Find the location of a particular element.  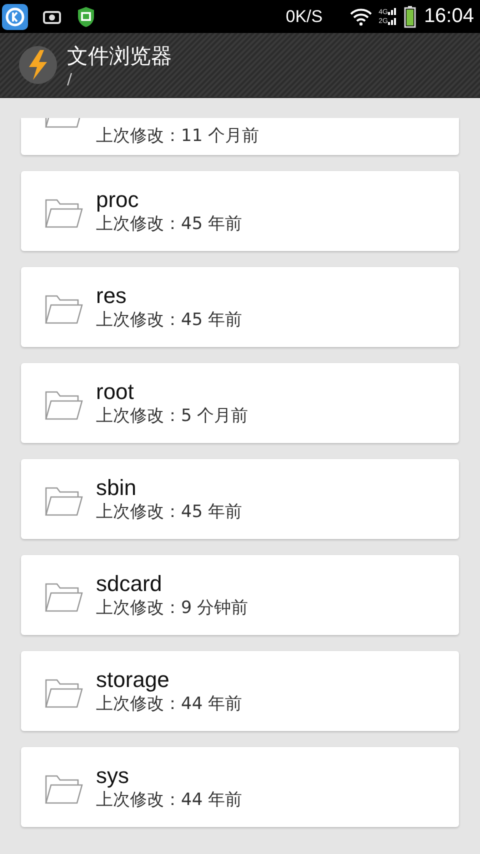

current-path: / is located at coordinates (70, 79).